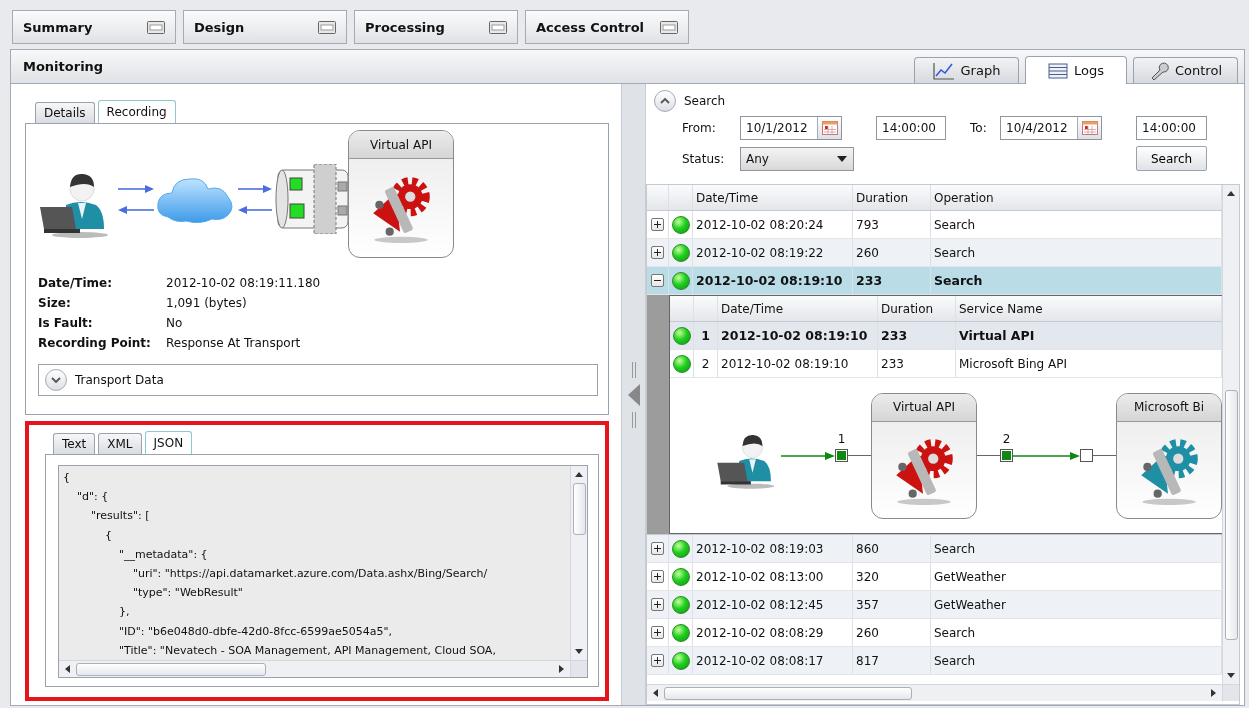 This screenshot has height=708, width=1249. What do you see at coordinates (120, 516) in the screenshot?
I see `code-line: "results": [` at bounding box center [120, 516].